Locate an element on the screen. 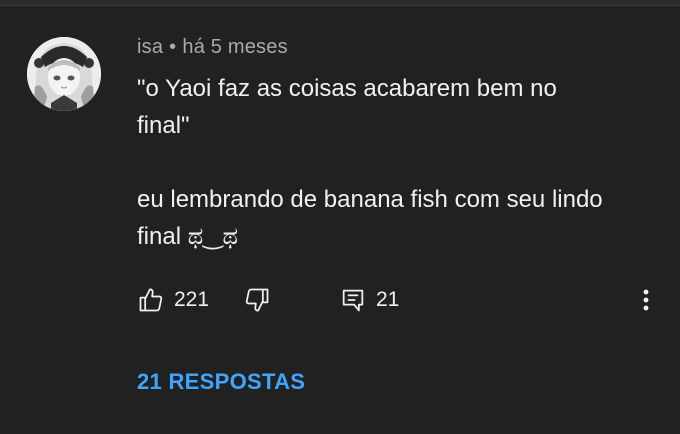 The width and height of the screenshot is (680, 434). comment-meta: isa • há 5 meses is located at coordinates (212, 47).